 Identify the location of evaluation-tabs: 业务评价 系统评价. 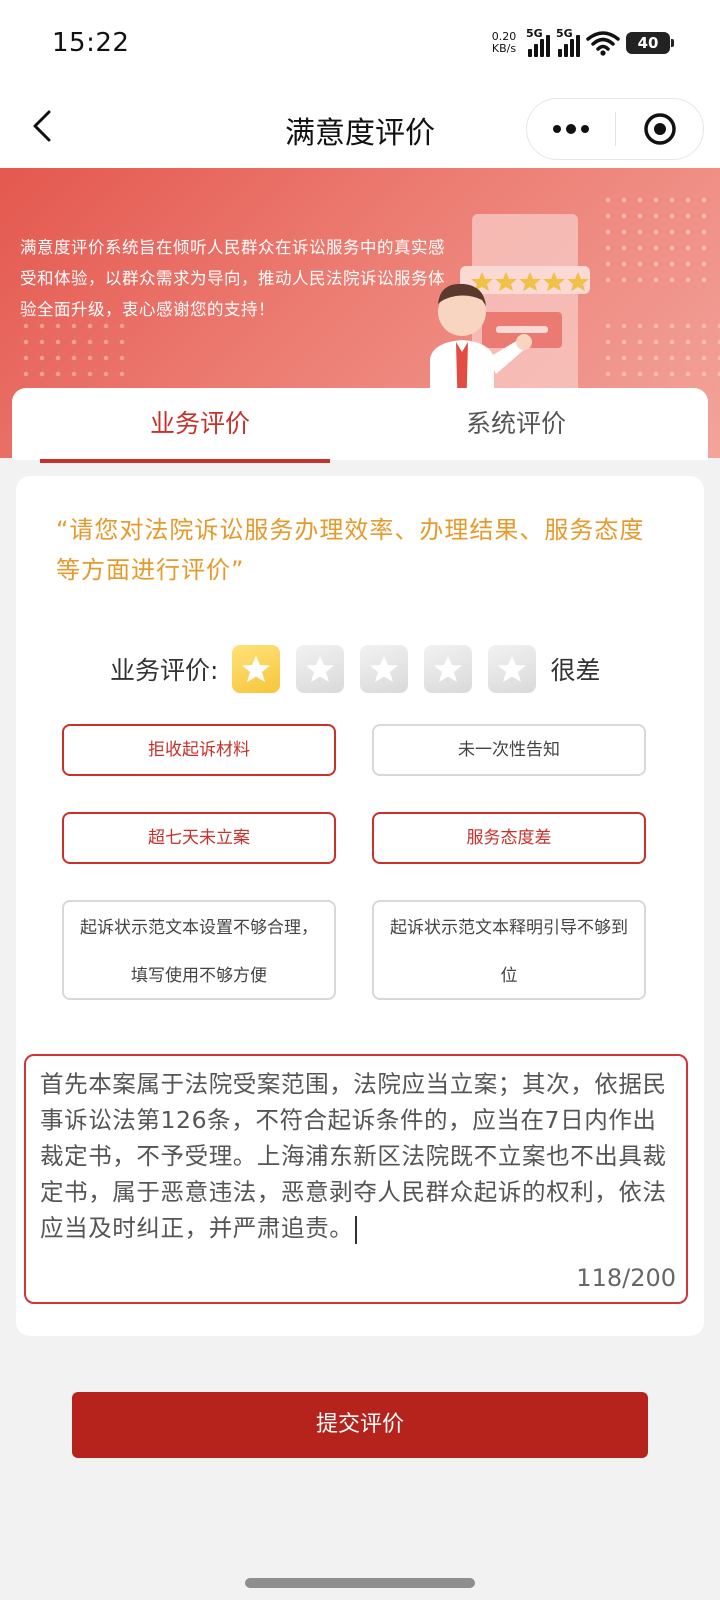
(360, 425).